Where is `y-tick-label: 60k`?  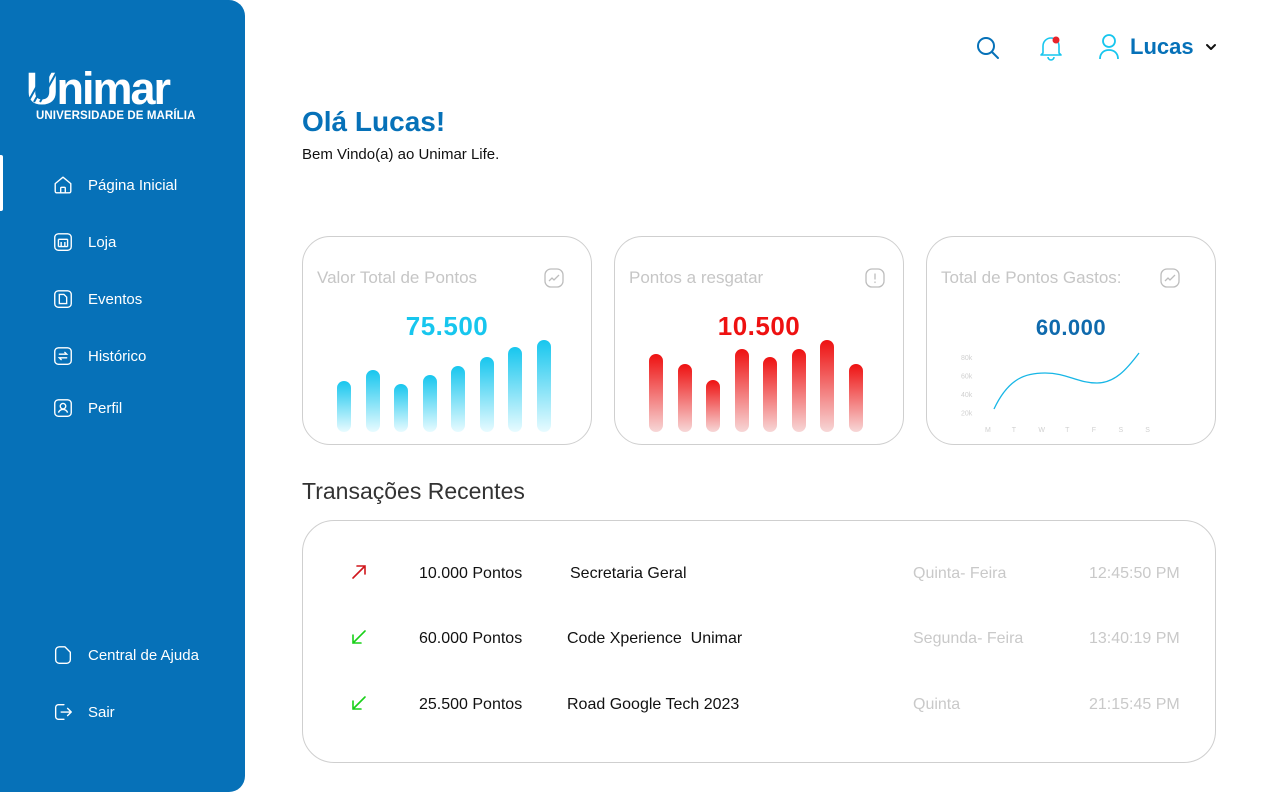
y-tick-label: 60k is located at coordinates (967, 377).